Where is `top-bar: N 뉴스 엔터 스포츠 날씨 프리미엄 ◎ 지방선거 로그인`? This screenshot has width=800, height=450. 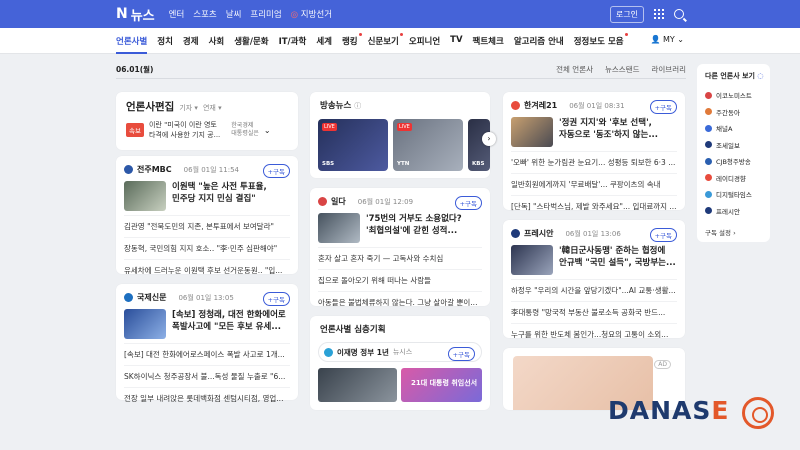 top-bar: N 뉴스 엔터 스포츠 날씨 프리미엄 ◎ 지방선거 로그인 is located at coordinates (400, 14).